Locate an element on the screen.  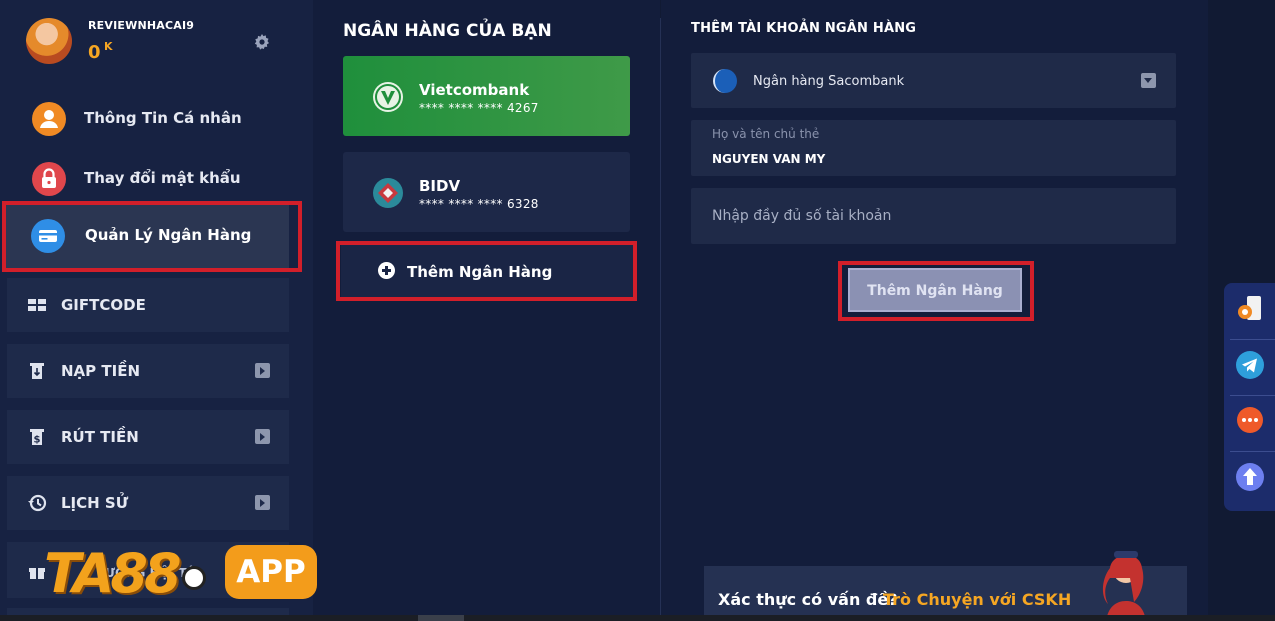
mascot-image is located at coordinates (1124, 586).